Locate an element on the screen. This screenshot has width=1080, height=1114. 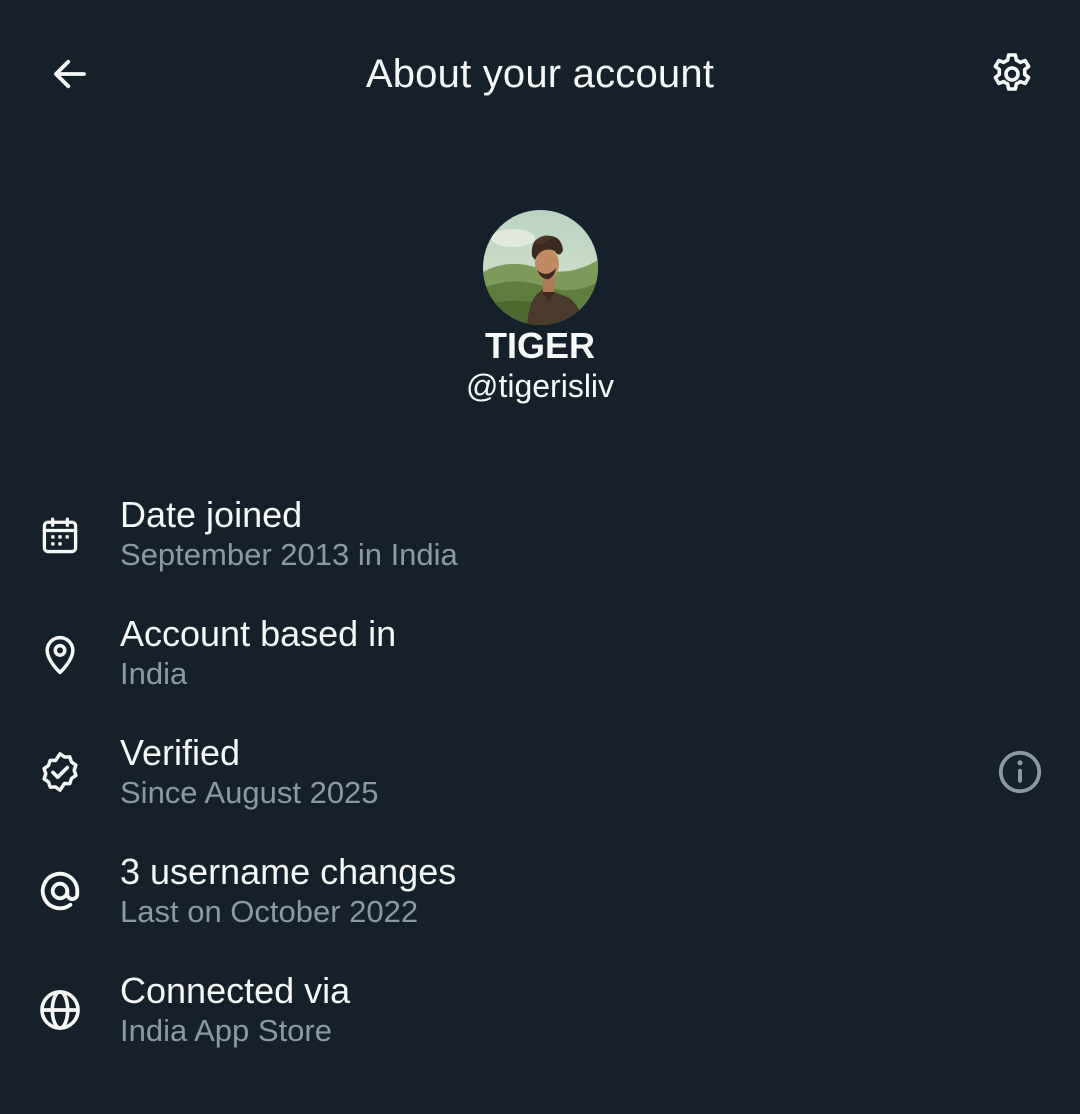
username-changes-row: 3 username changes Last on October 2022 is located at coordinates (540, 902).